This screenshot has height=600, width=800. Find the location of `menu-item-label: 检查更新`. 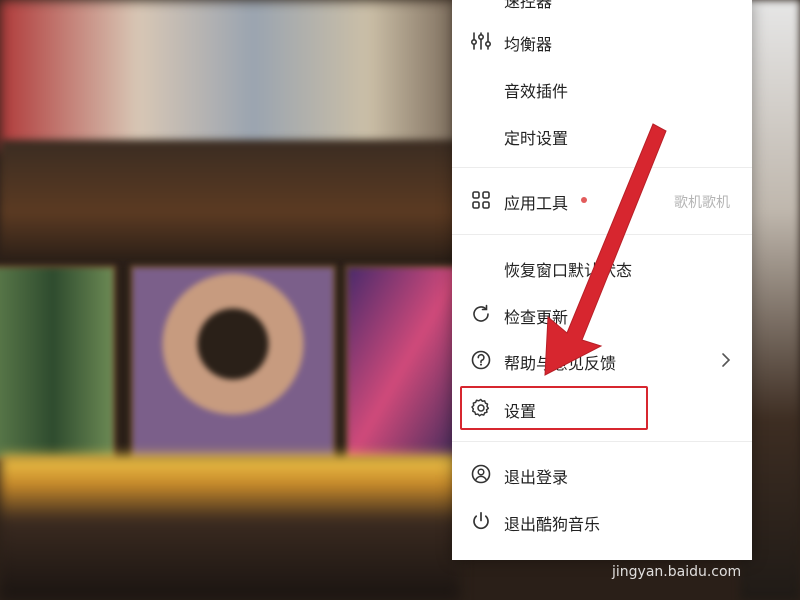

menu-item-label: 检查更新 is located at coordinates (536, 317).